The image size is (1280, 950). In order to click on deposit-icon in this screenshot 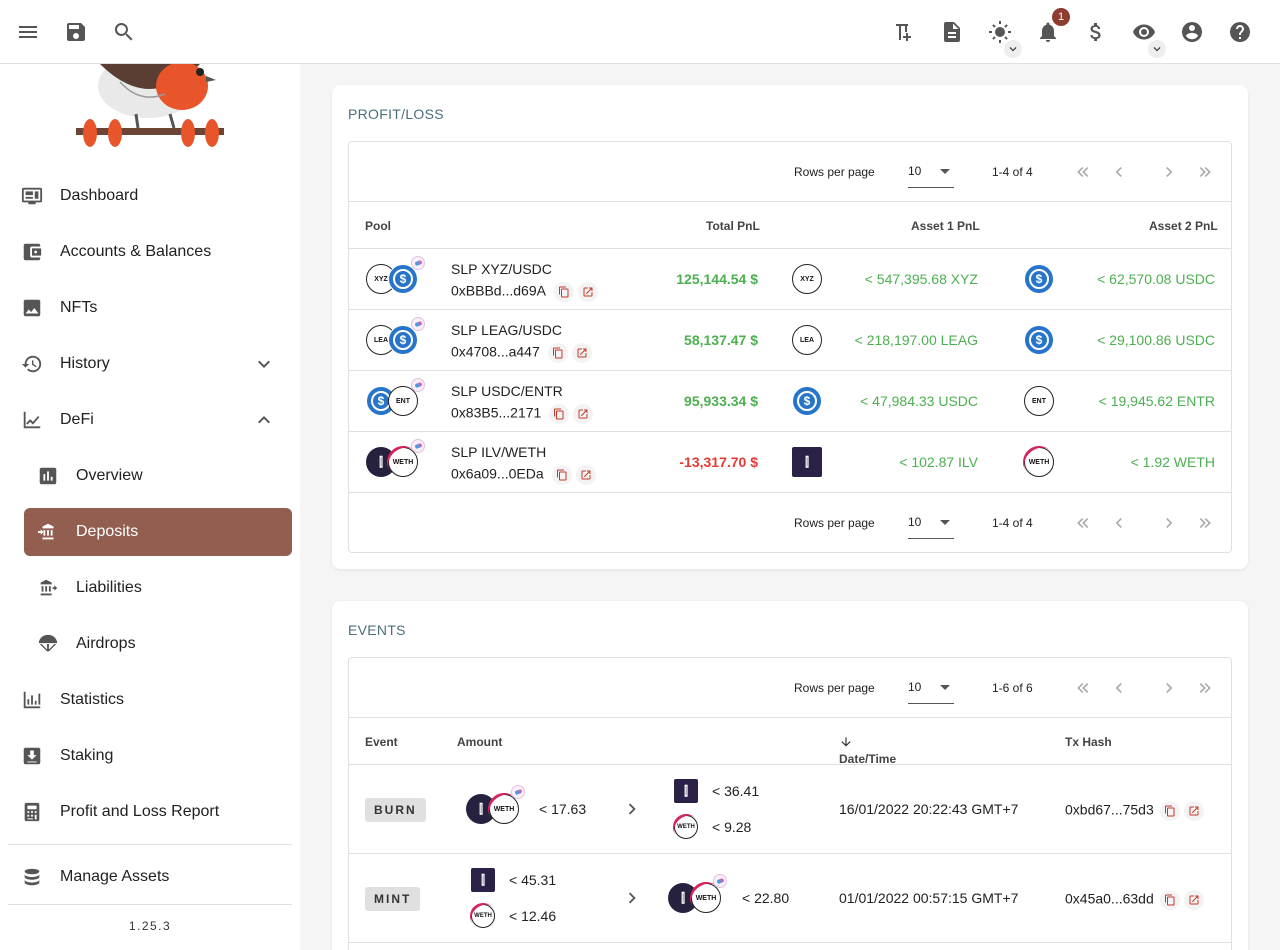, I will do `click(48, 532)`.